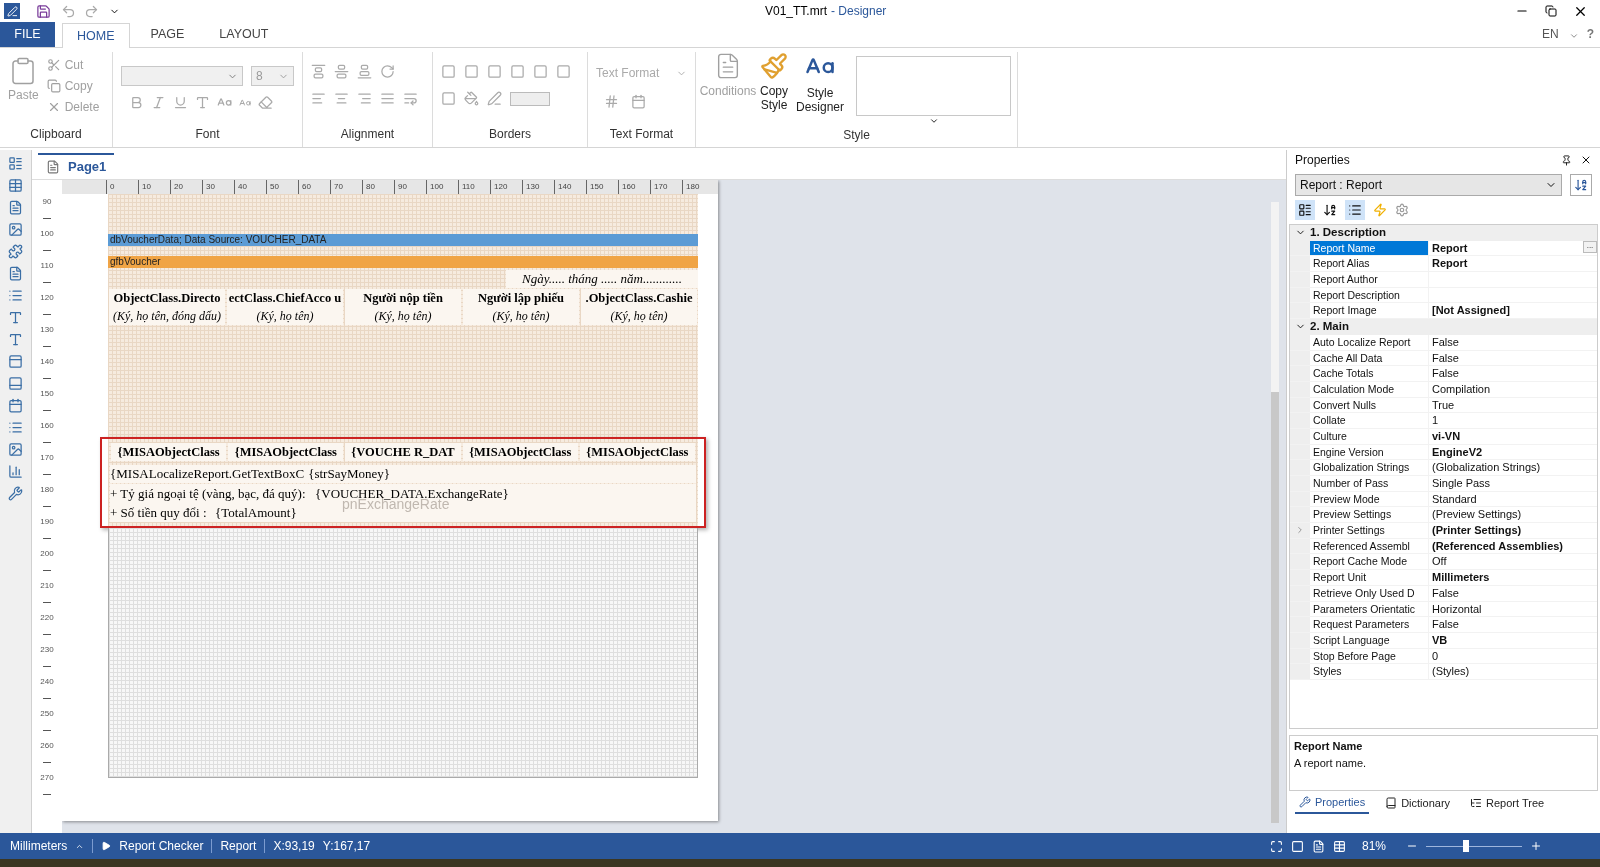 This screenshot has width=1600, height=867. I want to click on page-width-icon, so click(1297, 846).